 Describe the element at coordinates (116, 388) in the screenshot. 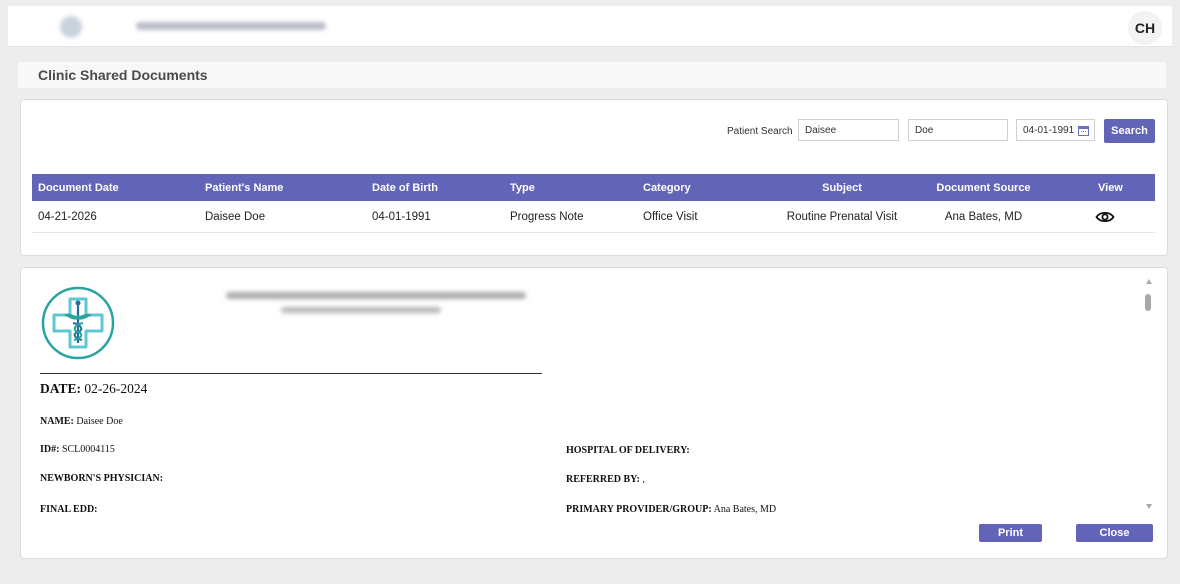

I see `date-value: 02-26-2024` at that location.